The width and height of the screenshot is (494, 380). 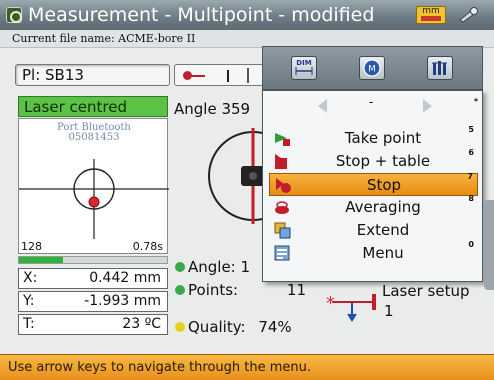 I want to click on measure-quality: Quality: 74%, so click(x=233, y=327).